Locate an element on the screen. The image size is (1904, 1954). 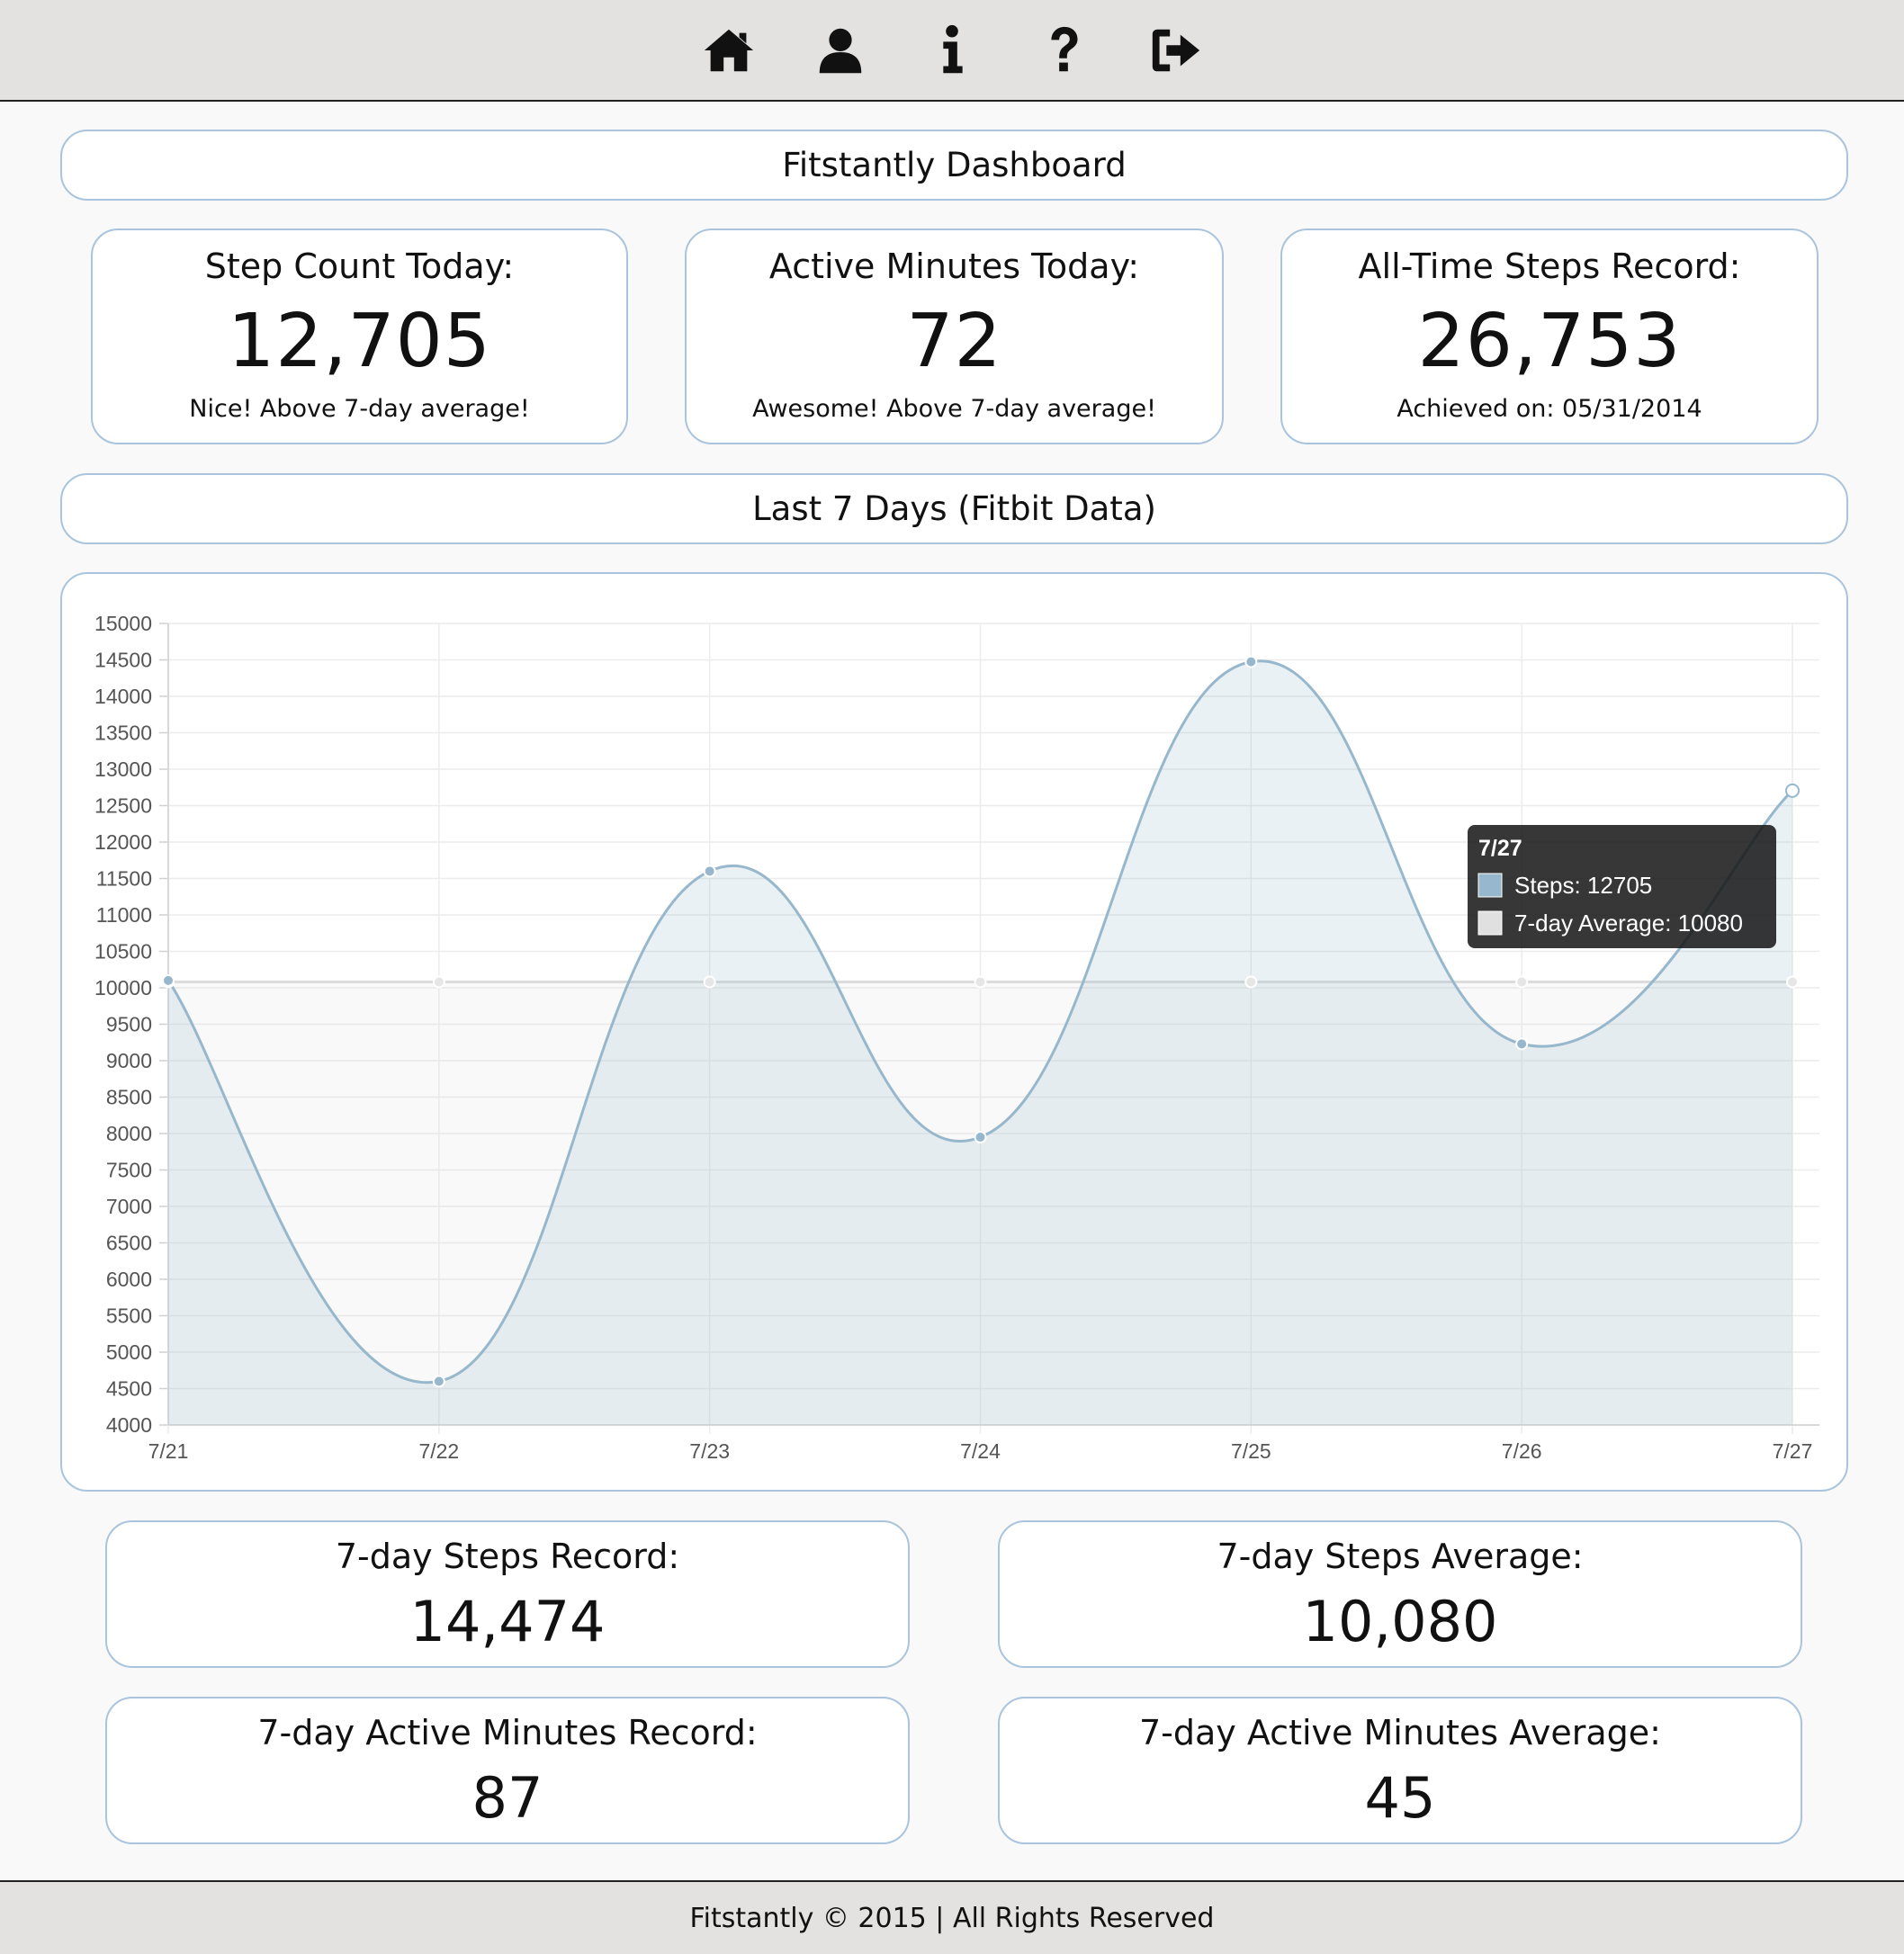
y-tick-label: 9500 is located at coordinates (129, 1024).